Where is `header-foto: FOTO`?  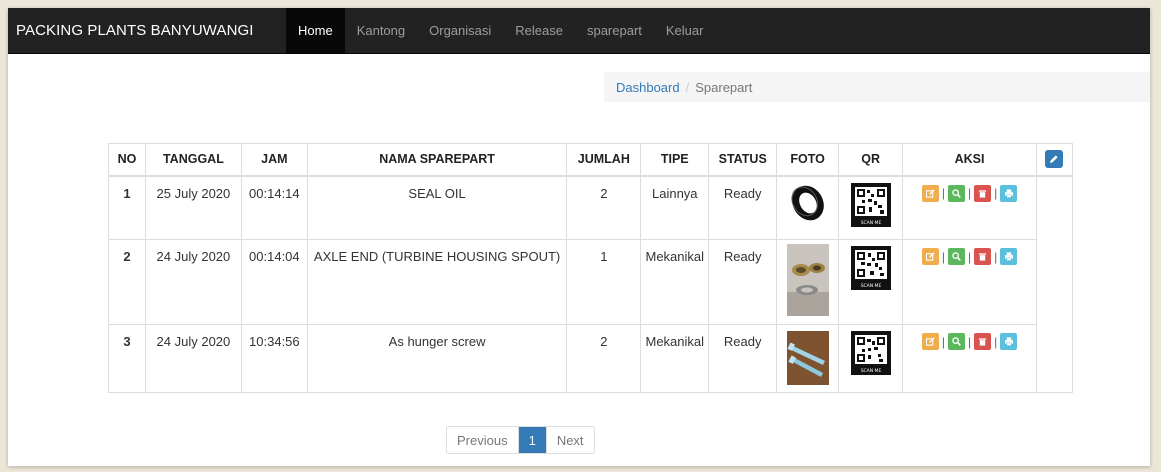 header-foto: FOTO is located at coordinates (808, 160).